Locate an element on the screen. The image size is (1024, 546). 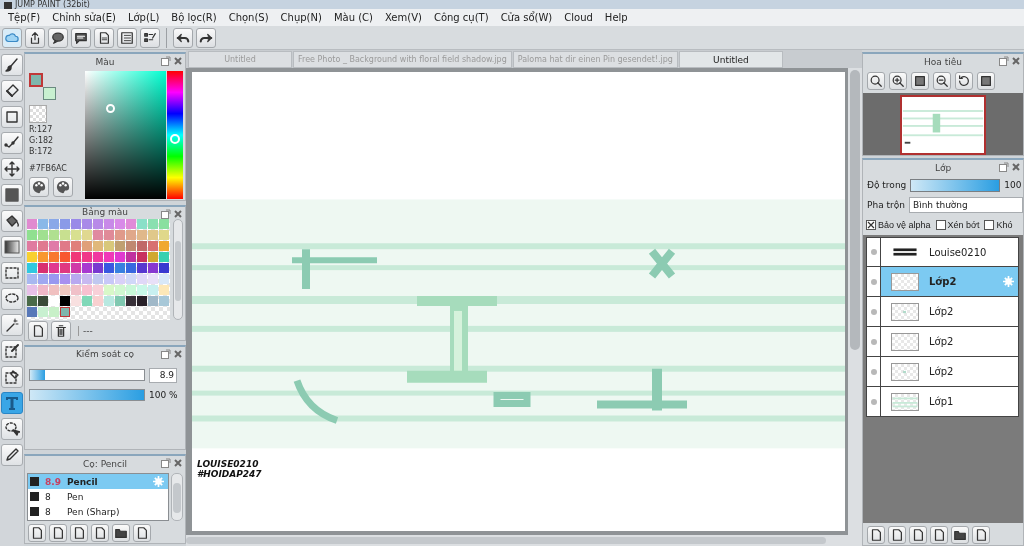
rgb-value: G:182 is located at coordinates (42, 140).